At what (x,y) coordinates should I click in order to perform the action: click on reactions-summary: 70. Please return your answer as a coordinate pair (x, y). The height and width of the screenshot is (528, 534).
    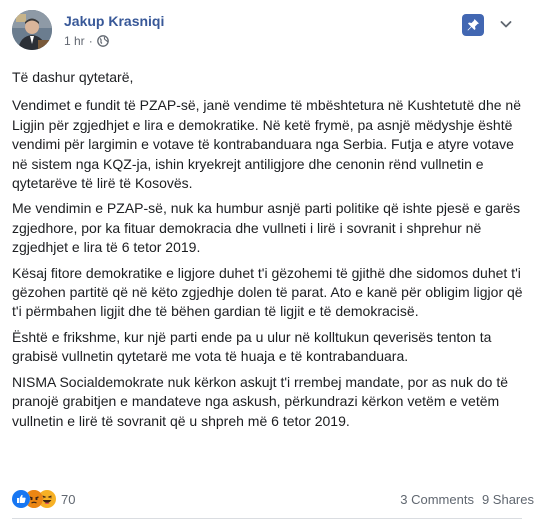
    Looking at the image, I should click on (43, 499).